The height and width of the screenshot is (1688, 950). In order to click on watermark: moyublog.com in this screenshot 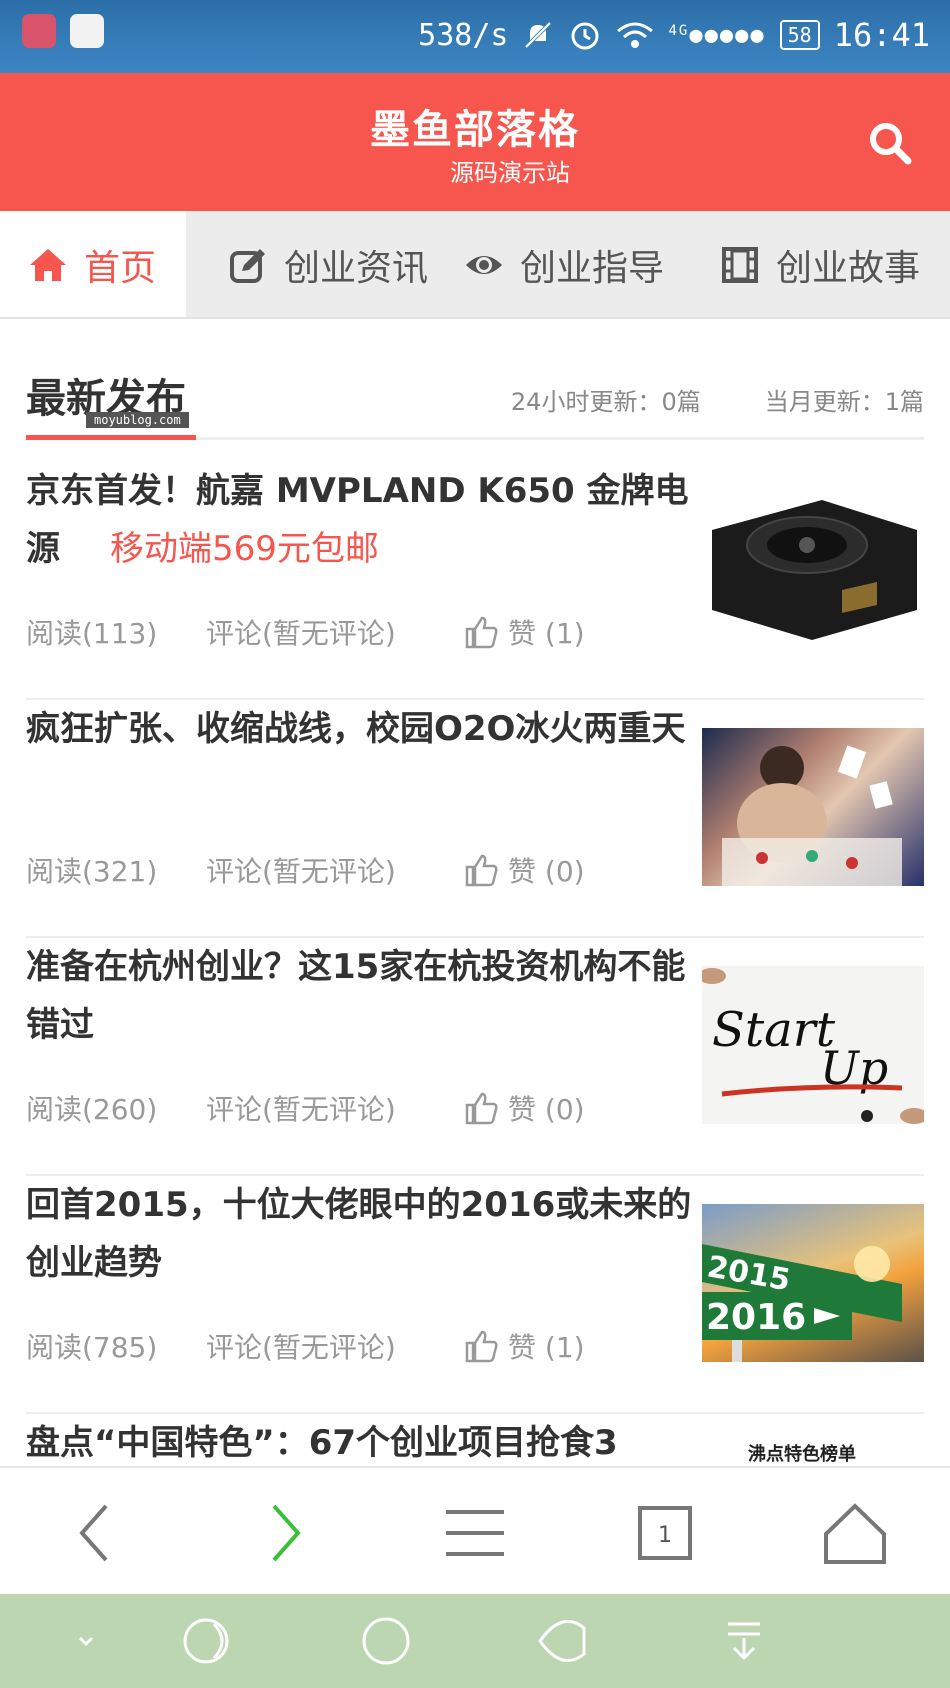, I will do `click(137, 420)`.